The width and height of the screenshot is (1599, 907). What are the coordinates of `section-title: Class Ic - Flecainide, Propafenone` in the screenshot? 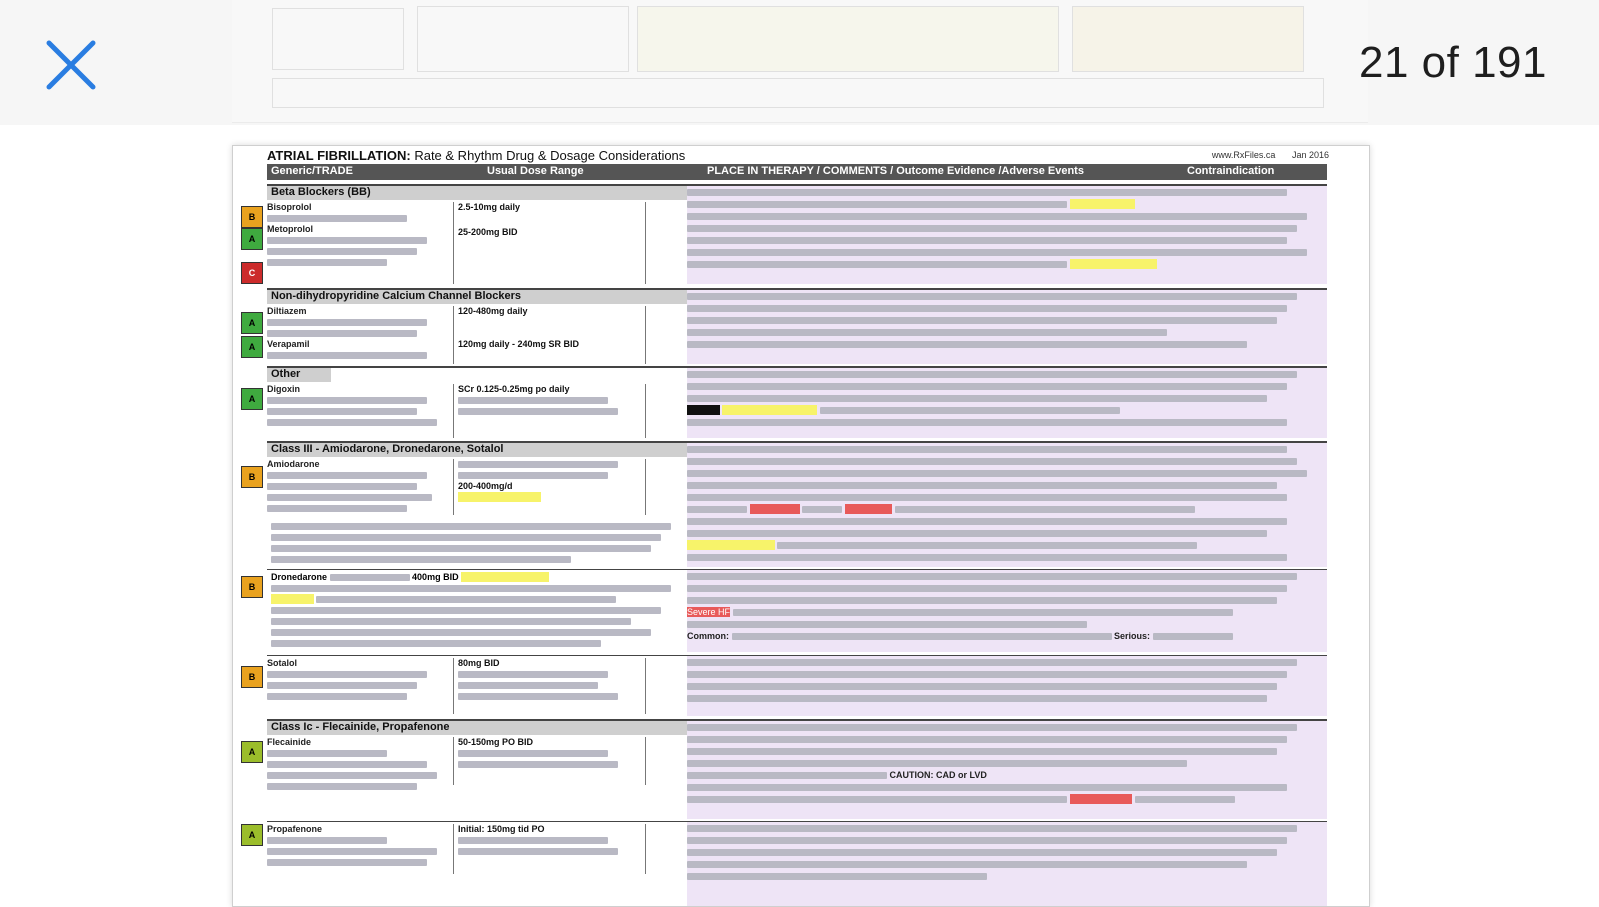 It's located at (479, 728).